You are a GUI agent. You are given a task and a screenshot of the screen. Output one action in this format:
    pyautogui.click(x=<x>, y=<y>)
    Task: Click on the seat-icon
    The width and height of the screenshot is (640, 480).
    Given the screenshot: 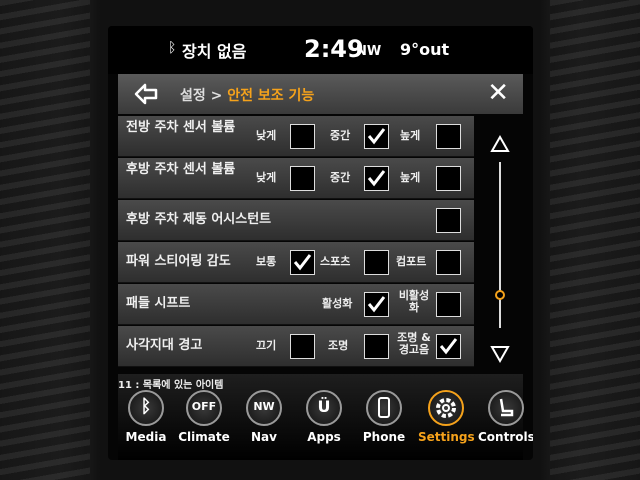 What is the action you would take?
    pyautogui.click(x=506, y=408)
    